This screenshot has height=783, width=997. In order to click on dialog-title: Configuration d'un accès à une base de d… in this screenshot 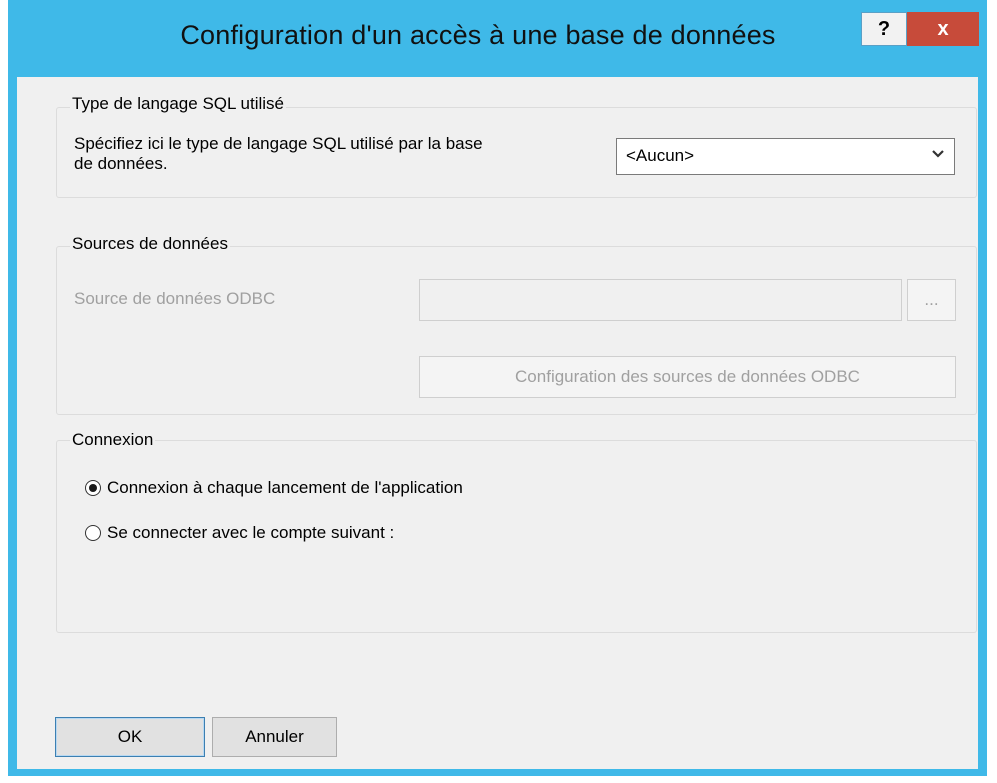, I will do `click(478, 35)`.